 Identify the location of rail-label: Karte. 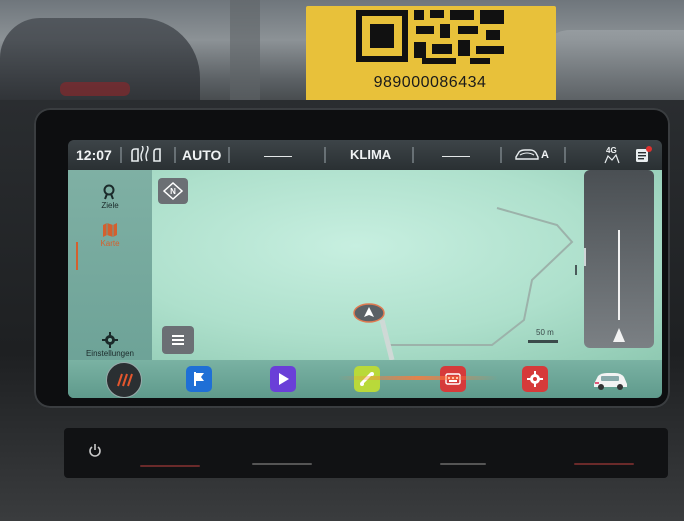
(110, 243).